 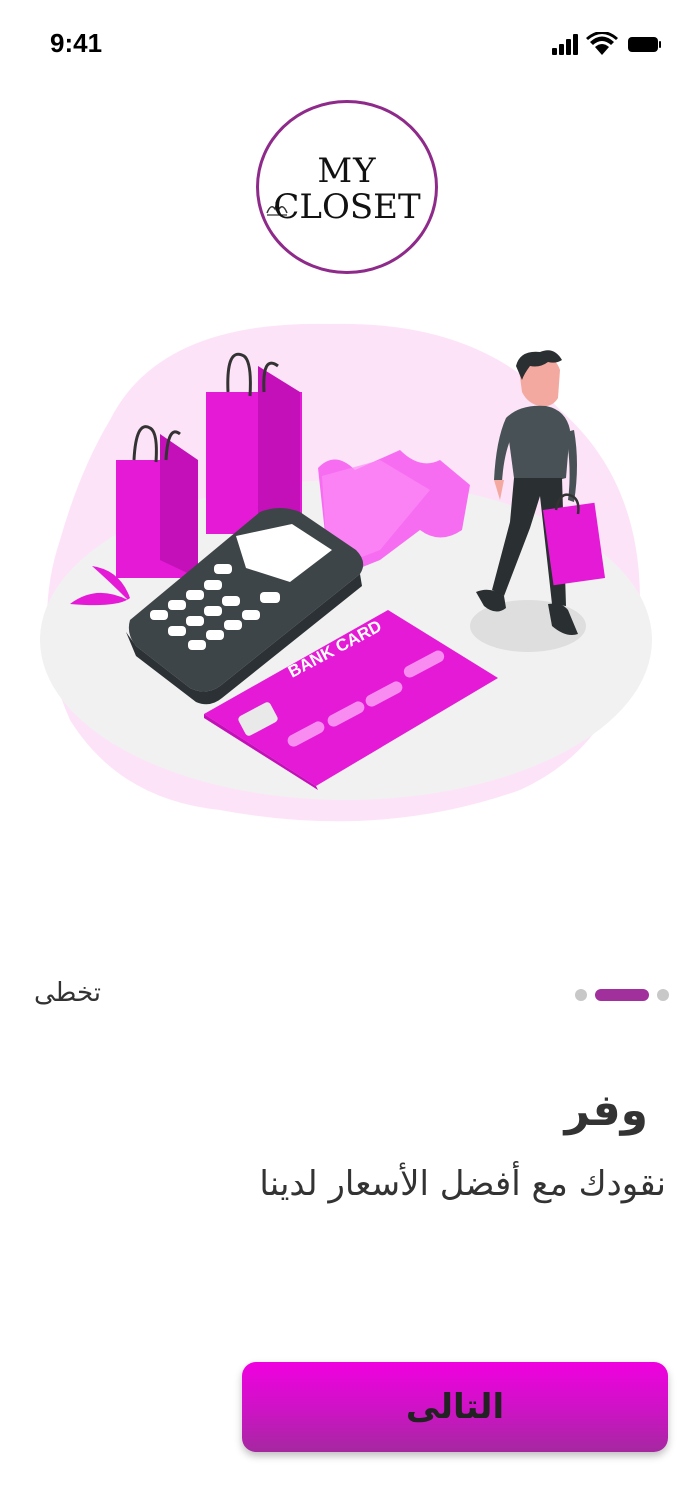 I want to click on status-time: 9:41, so click(x=76, y=43).